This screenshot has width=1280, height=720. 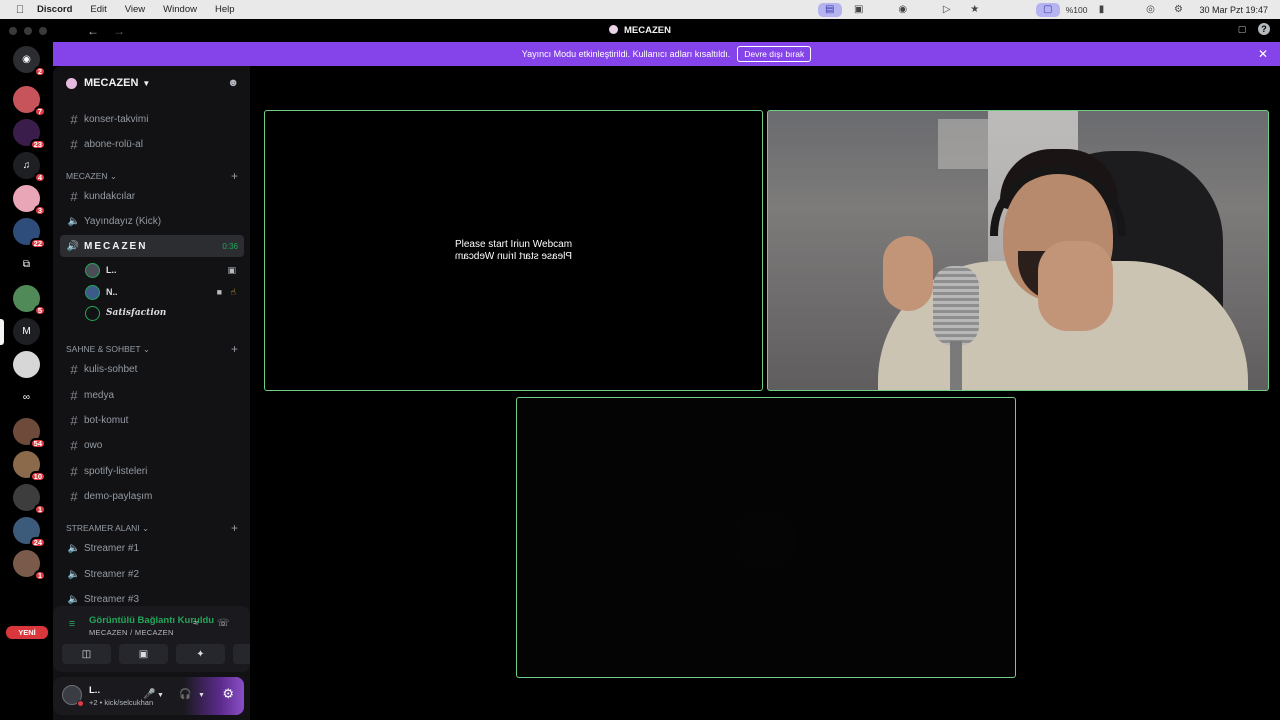 What do you see at coordinates (72, 624) in the screenshot?
I see `signal-icon: ≡` at bounding box center [72, 624].